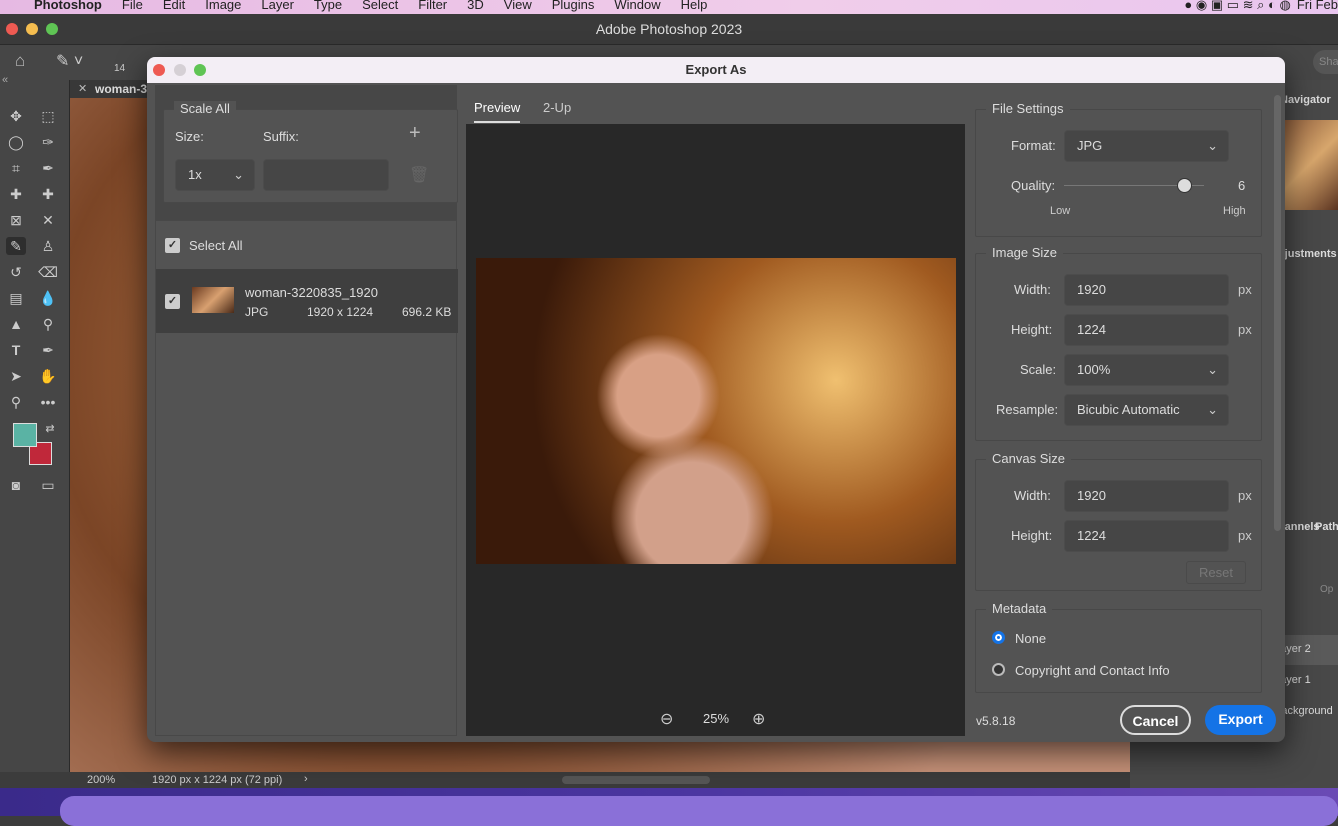 Image resolution: width=1338 pixels, height=826 pixels. Describe the element at coordinates (16, 194) in the screenshot. I see `healing-brush-icon: ✚` at that location.